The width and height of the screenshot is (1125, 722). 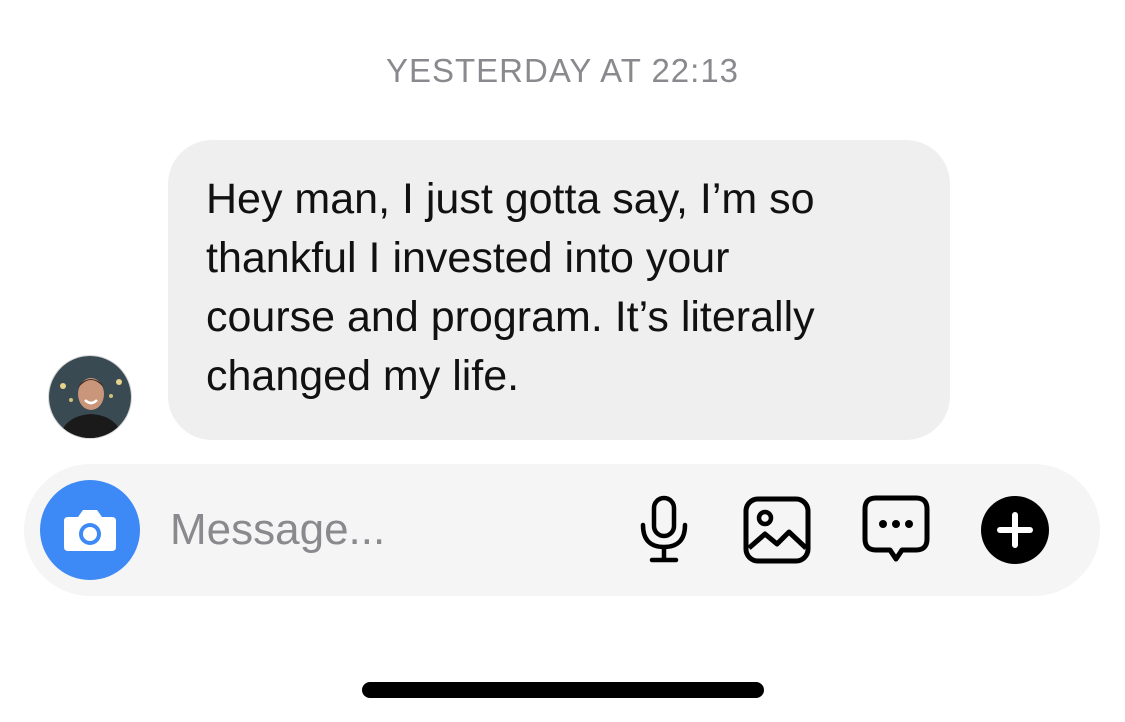 I want to click on voice-message-button, so click(x=664, y=530).